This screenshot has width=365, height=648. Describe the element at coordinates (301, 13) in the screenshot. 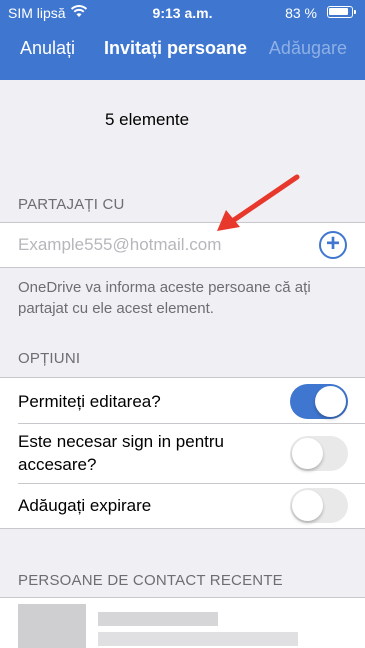

I see `battery-percent: 83 %` at that location.